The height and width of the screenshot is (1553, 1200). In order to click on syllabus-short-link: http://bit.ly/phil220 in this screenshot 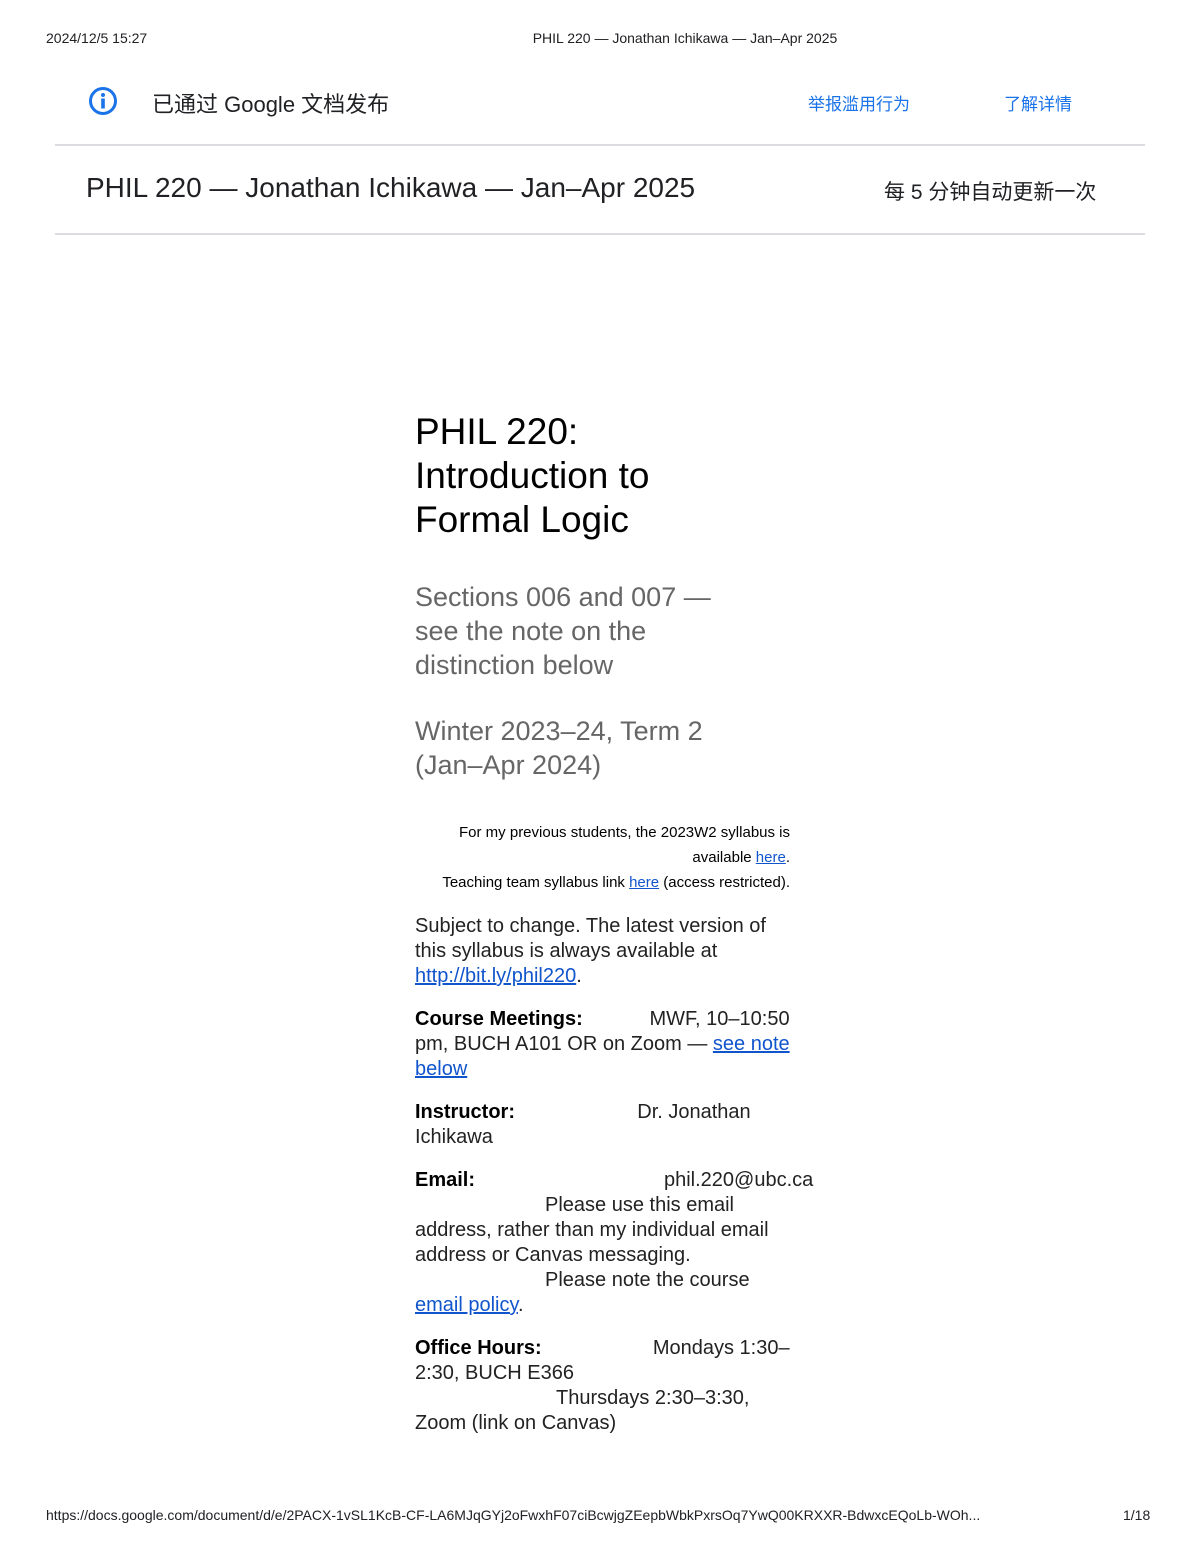, I will do `click(495, 976)`.